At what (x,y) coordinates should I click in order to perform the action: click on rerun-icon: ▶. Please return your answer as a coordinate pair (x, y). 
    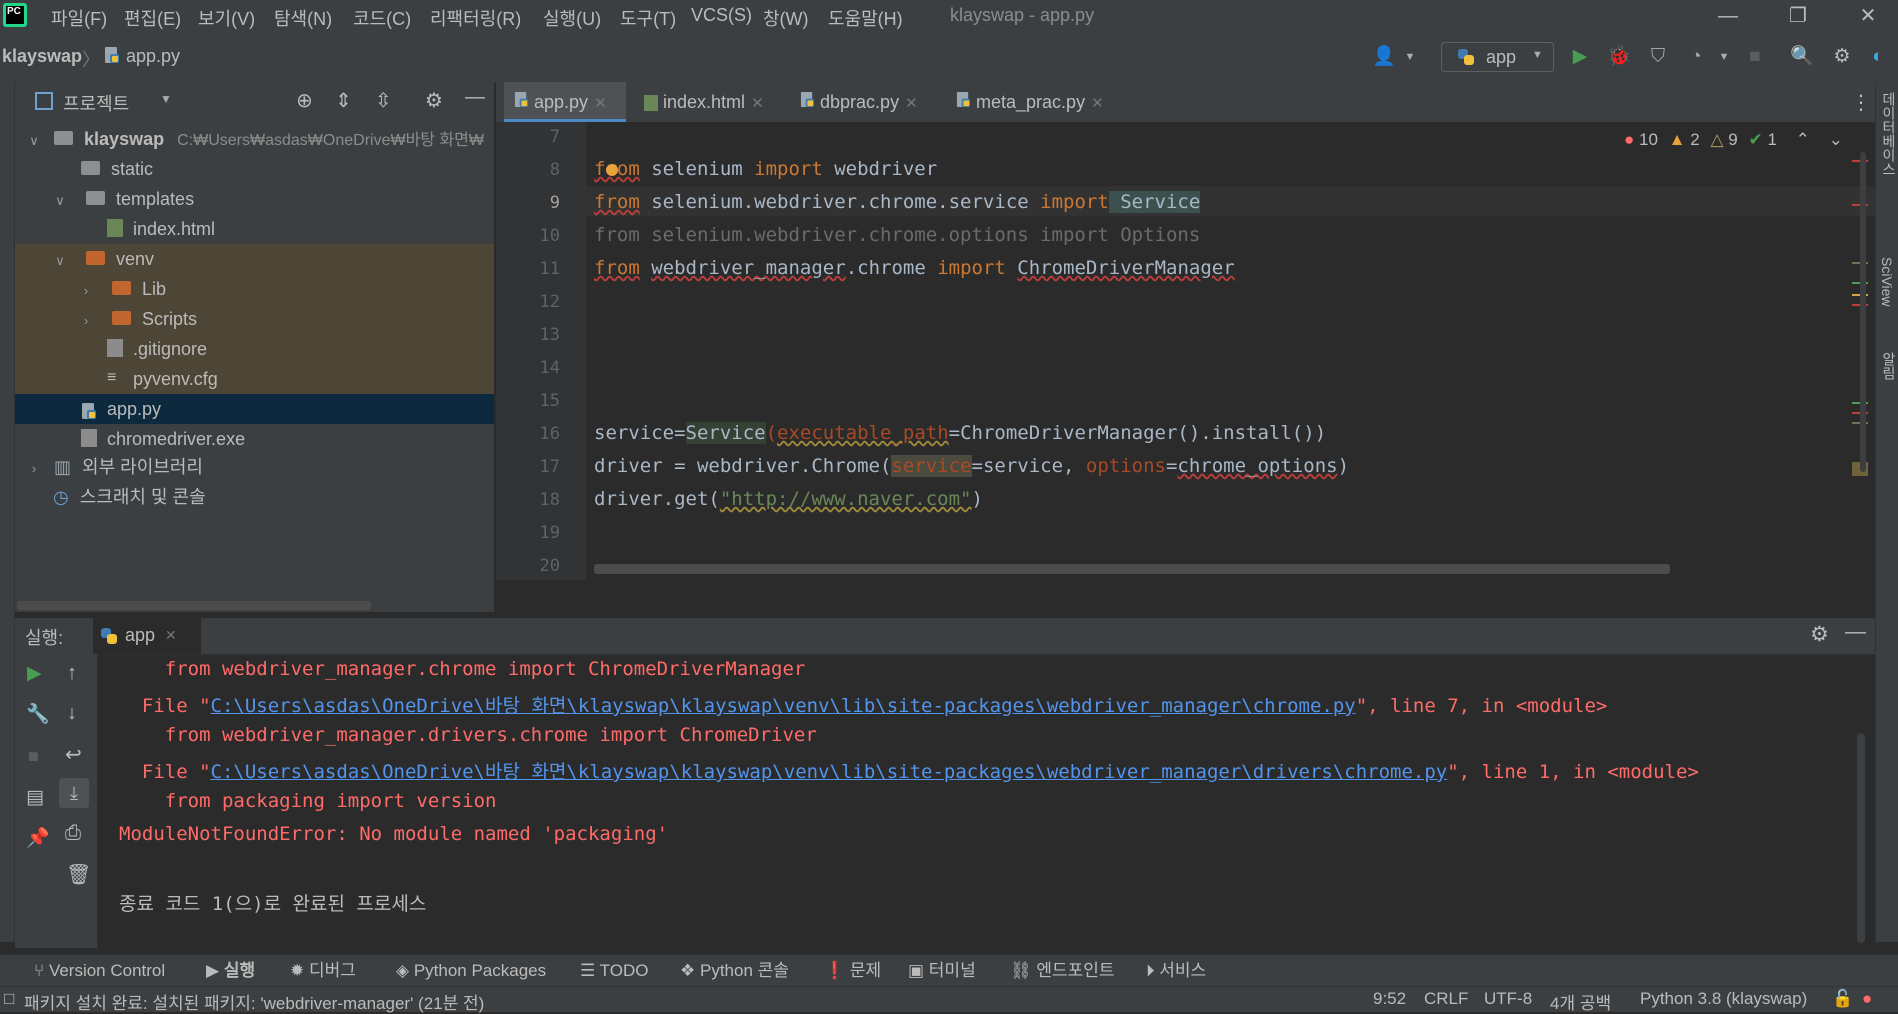
    Looking at the image, I should click on (34, 673).